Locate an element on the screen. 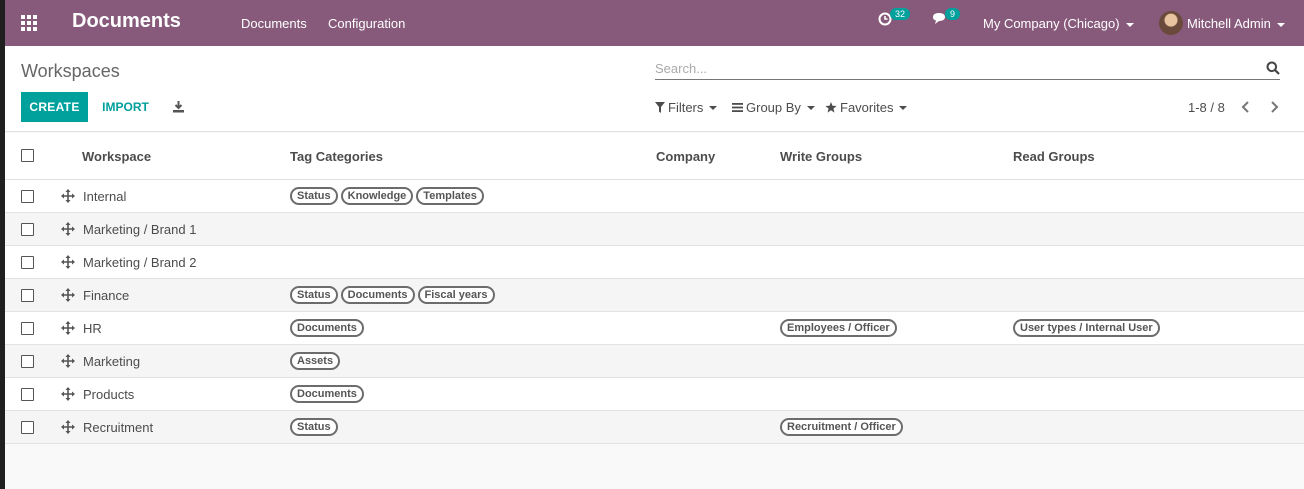 The width and height of the screenshot is (1304, 489). pager-value: 1-8 / 8 is located at coordinates (1206, 107).